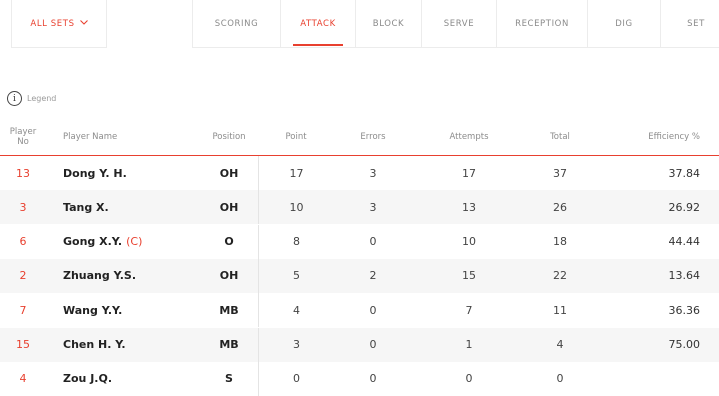 The width and height of the screenshot is (719, 396). I want to click on tab-set: SET, so click(690, 23).